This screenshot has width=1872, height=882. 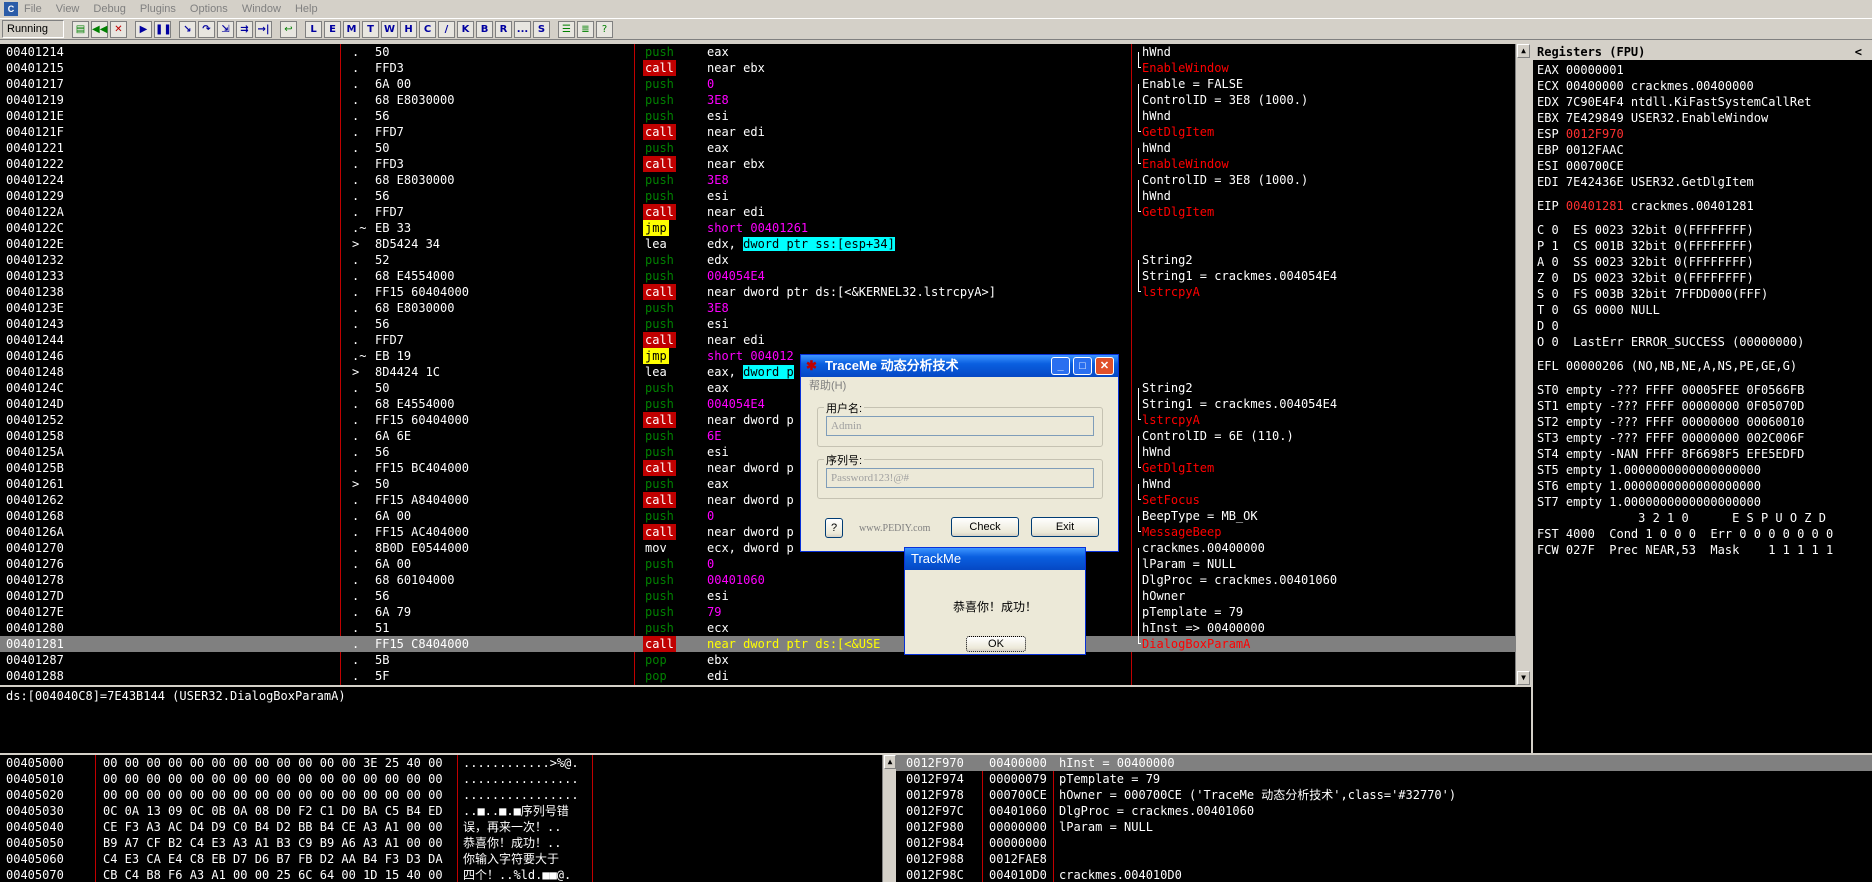 What do you see at coordinates (1704, 470) in the screenshot?
I see `fpu-register-line: ST5 empty 1.0000000000000000000` at bounding box center [1704, 470].